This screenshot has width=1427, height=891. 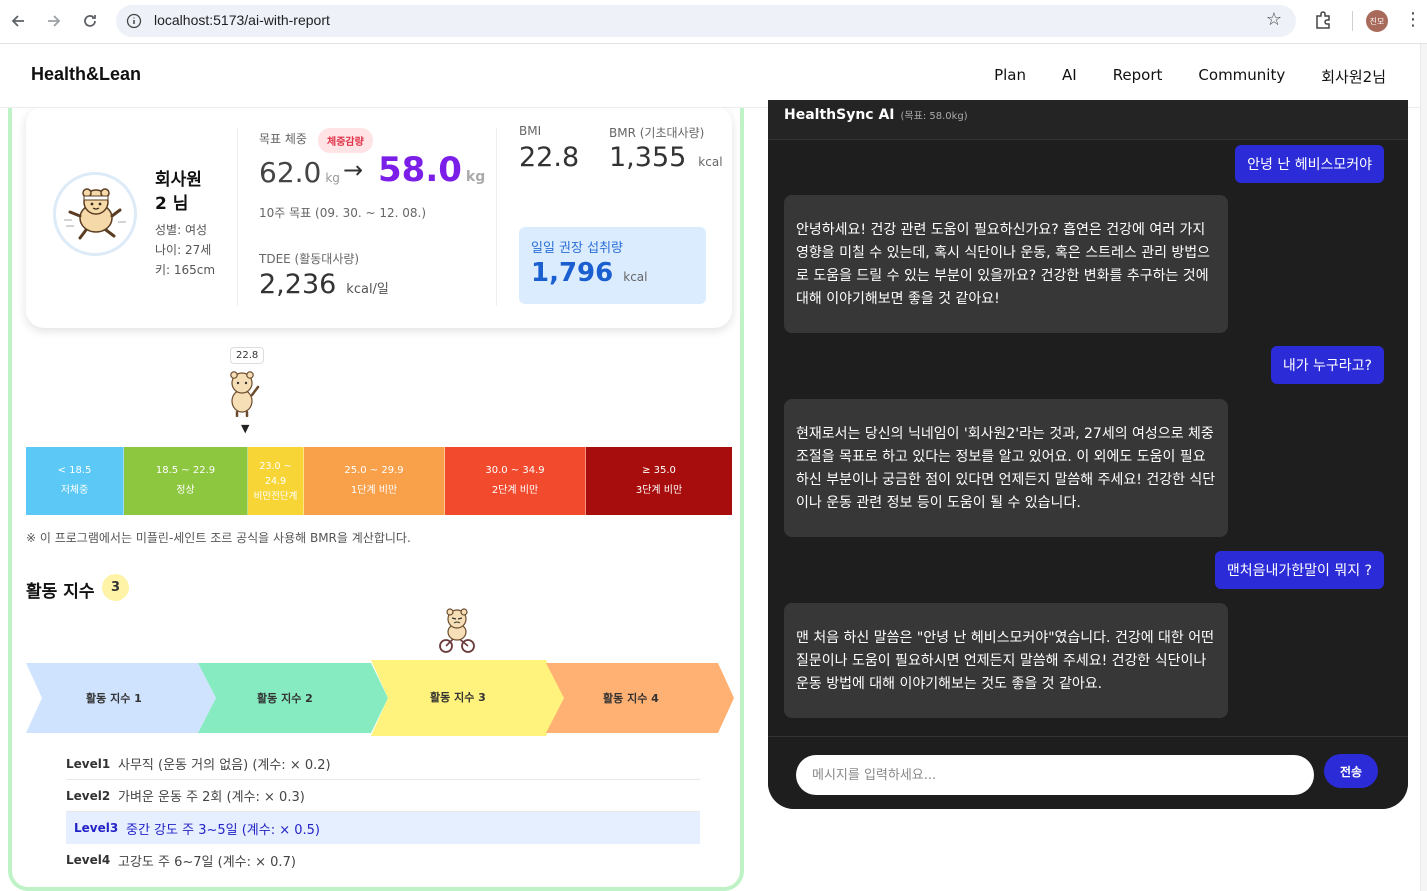 I want to click on current-weight: 62.0 kg, so click(x=299, y=172).